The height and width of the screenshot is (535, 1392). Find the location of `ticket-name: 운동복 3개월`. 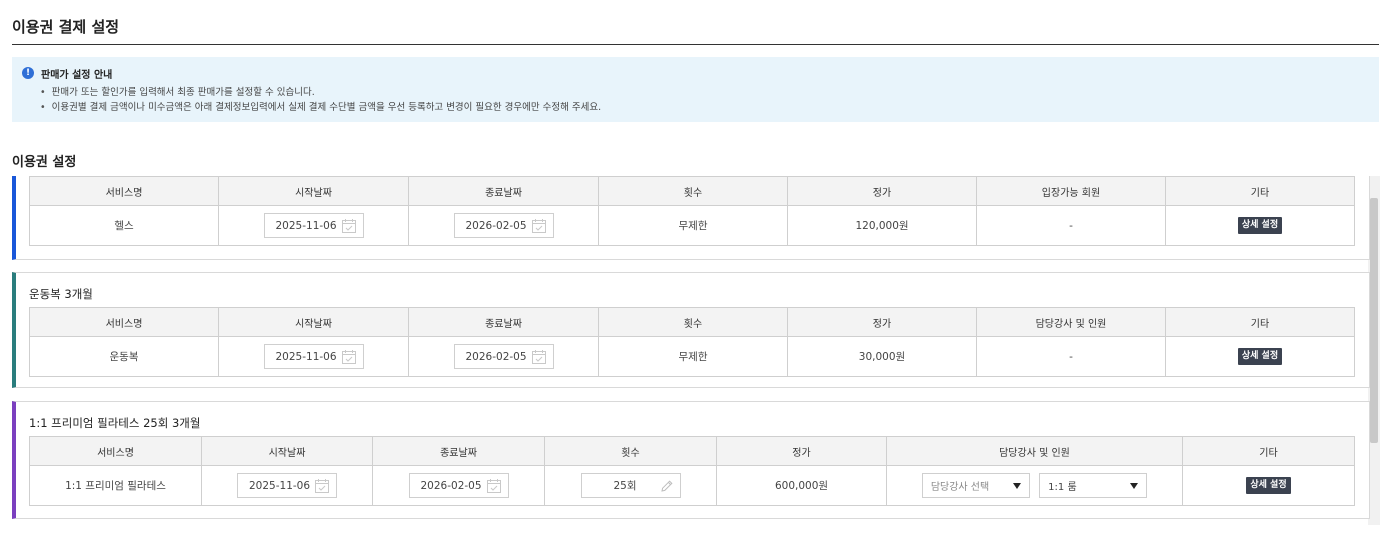

ticket-name: 운동복 3개월 is located at coordinates (61, 294).